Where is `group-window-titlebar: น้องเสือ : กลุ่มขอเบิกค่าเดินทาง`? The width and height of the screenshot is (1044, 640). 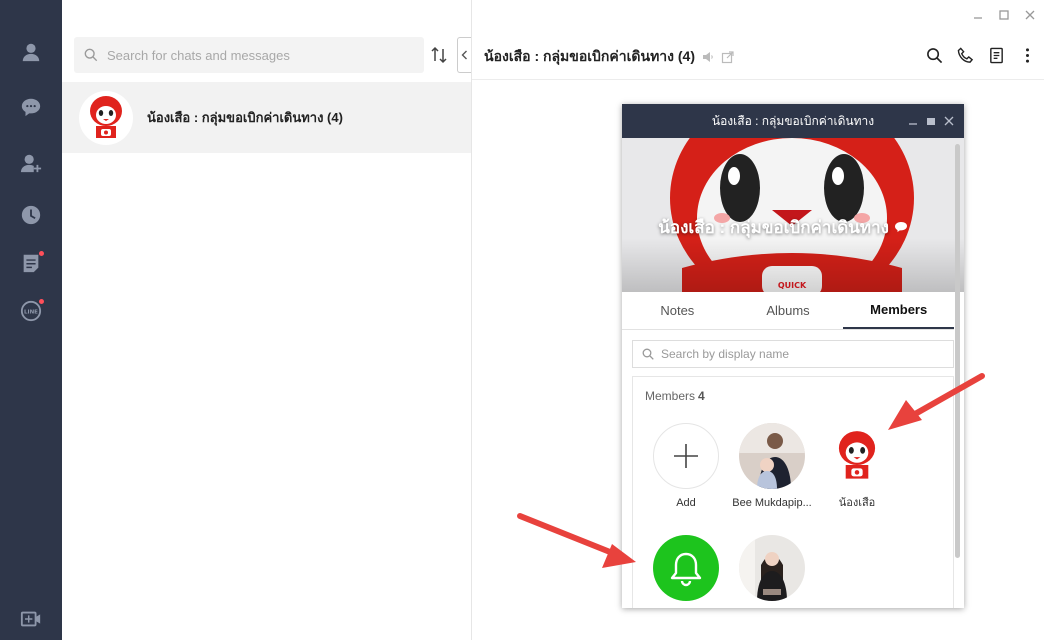 group-window-titlebar: น้องเสือ : กลุ่มขอเบิกค่าเดินทาง is located at coordinates (793, 121).